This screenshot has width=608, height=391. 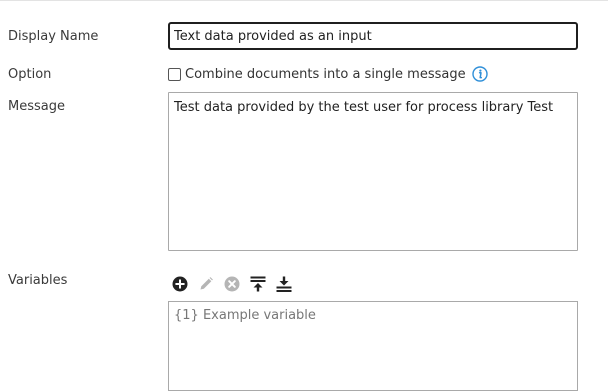 I want to click on arrow-to-top-icon, so click(x=258, y=284).